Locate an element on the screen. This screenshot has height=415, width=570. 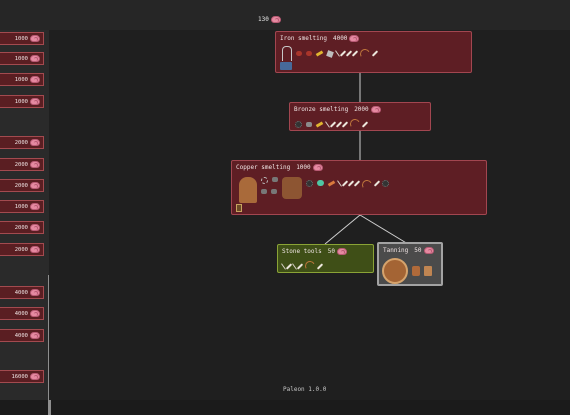
furnace-icon is located at coordinates (248, 190).